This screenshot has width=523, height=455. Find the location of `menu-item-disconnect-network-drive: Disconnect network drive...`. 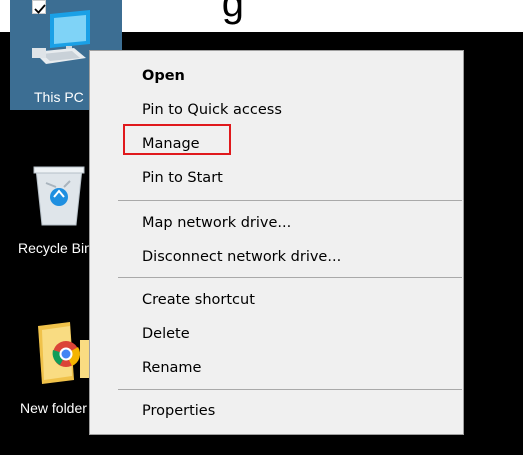

menu-item-disconnect-network-drive: Disconnect network drive... is located at coordinates (241, 257).